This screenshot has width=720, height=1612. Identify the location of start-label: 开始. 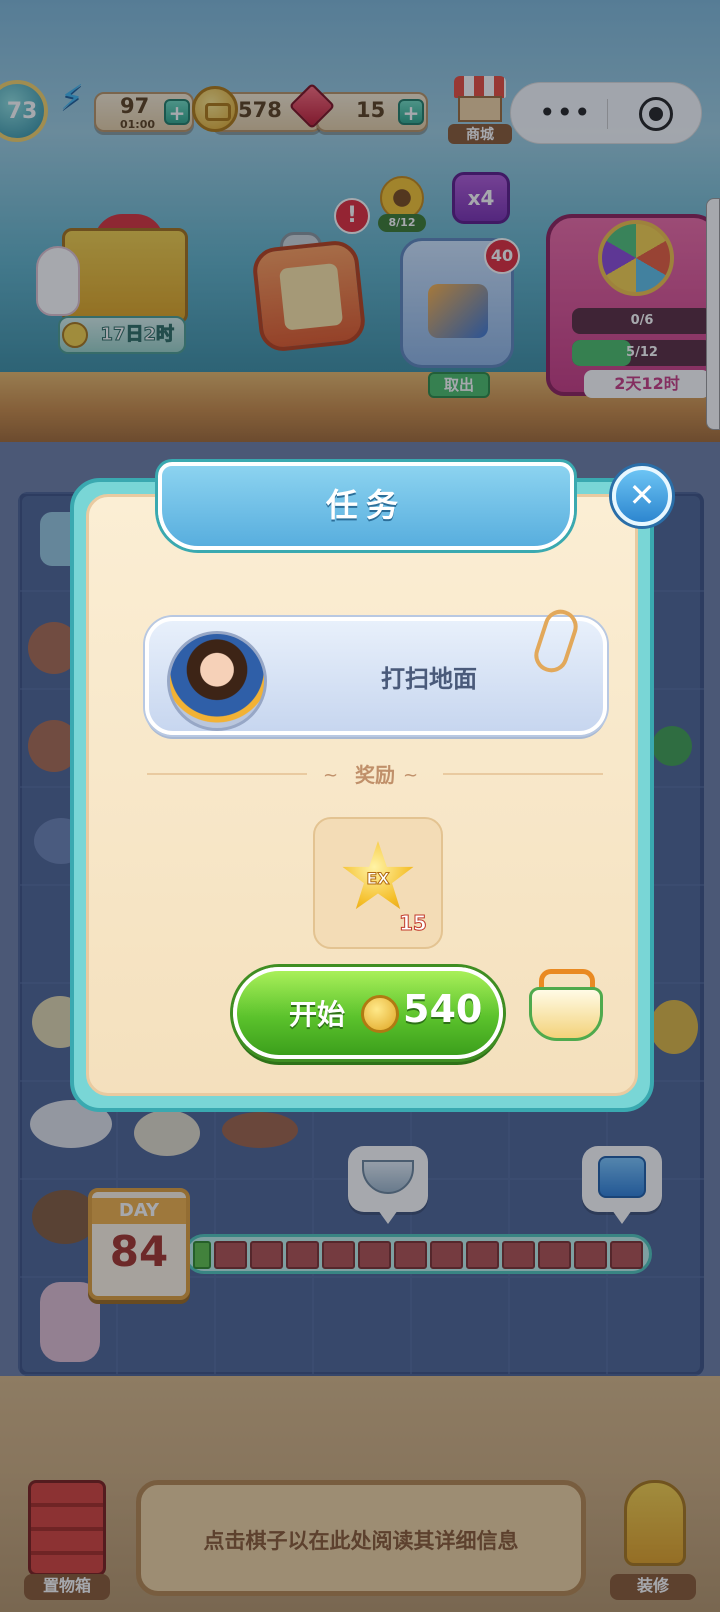
(317, 1014).